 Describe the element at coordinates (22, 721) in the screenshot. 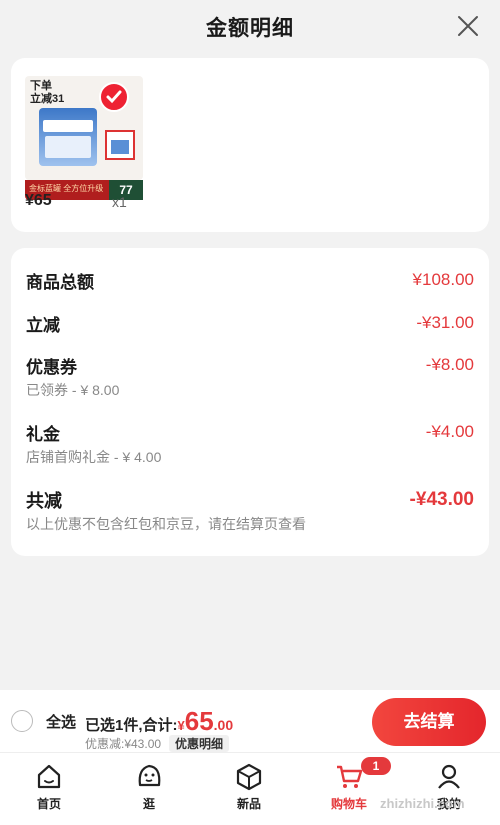

I see `select-all-radio` at that location.